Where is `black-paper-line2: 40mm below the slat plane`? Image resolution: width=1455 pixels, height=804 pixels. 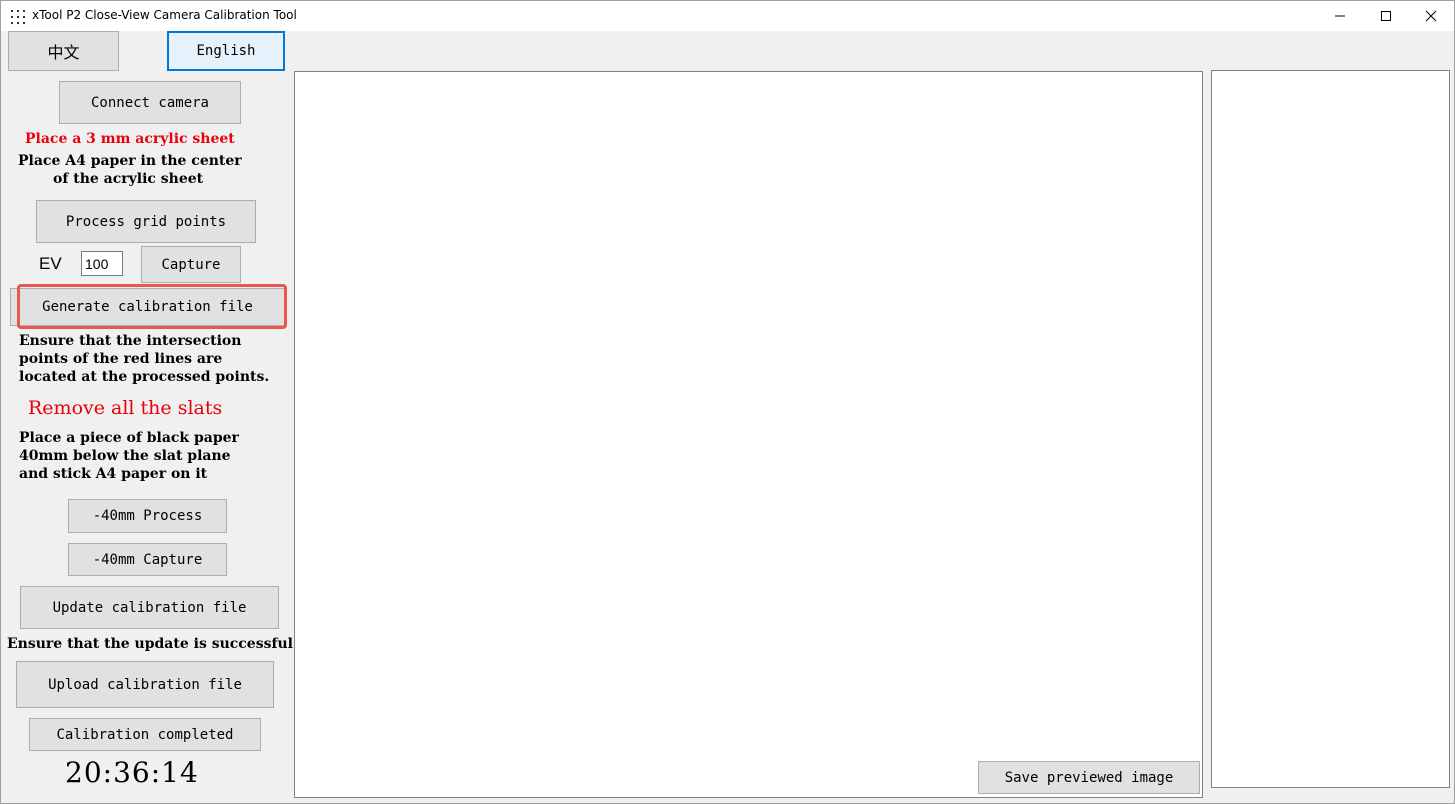
black-paper-line2: 40mm below the slat plane is located at coordinates (125, 456).